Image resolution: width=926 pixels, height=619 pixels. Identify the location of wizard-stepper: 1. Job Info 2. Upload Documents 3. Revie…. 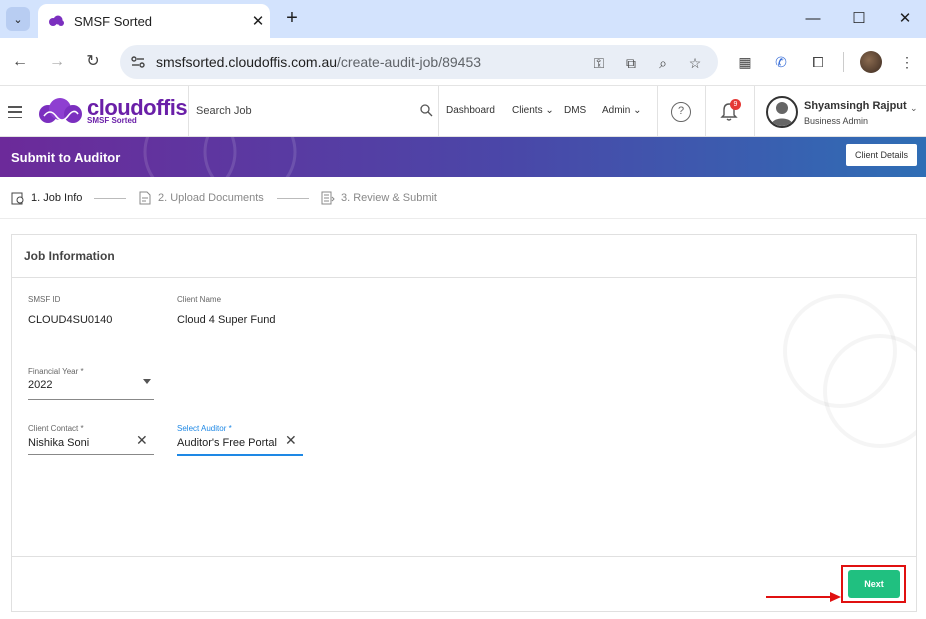
(463, 198).